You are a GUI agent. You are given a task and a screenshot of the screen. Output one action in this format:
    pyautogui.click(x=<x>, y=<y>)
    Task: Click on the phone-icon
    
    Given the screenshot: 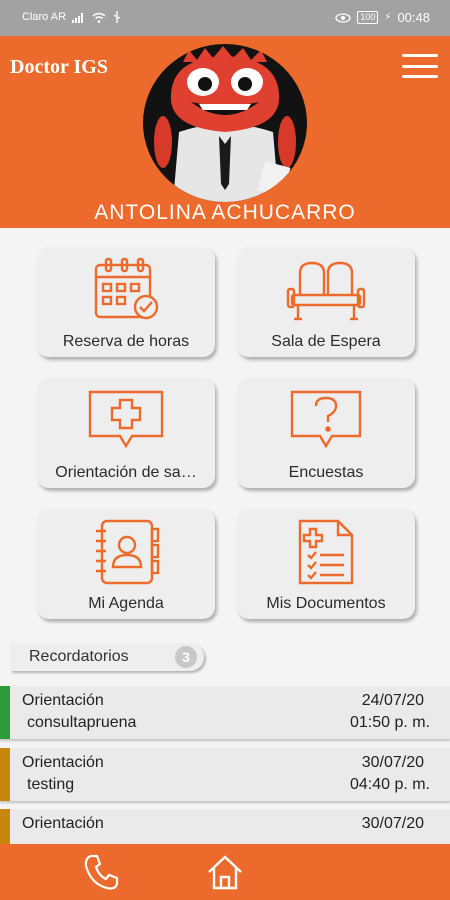 What is the action you would take?
    pyautogui.click(x=101, y=872)
    